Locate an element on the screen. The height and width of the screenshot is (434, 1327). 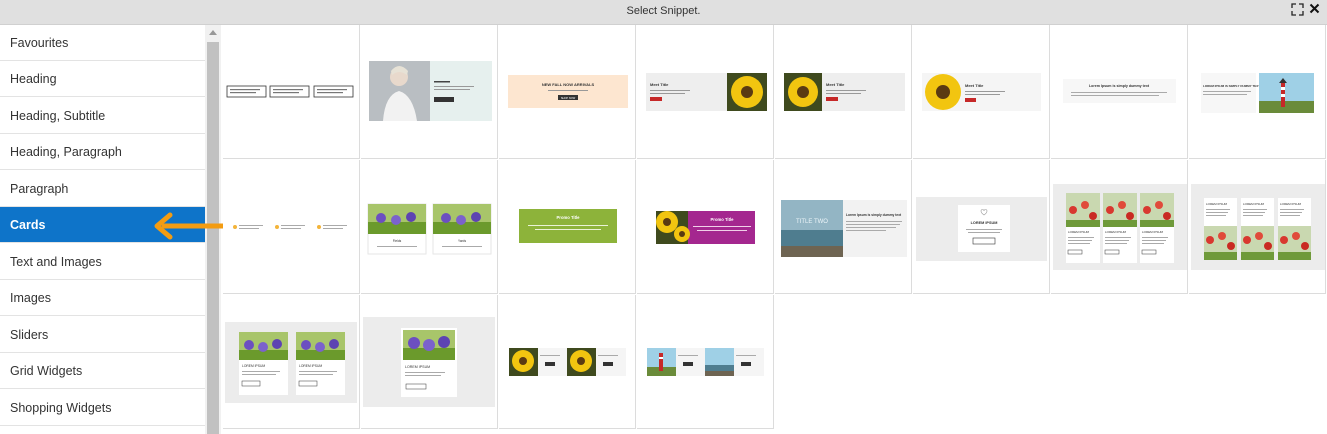
card-caption: Fields is located at coordinates (397, 241).